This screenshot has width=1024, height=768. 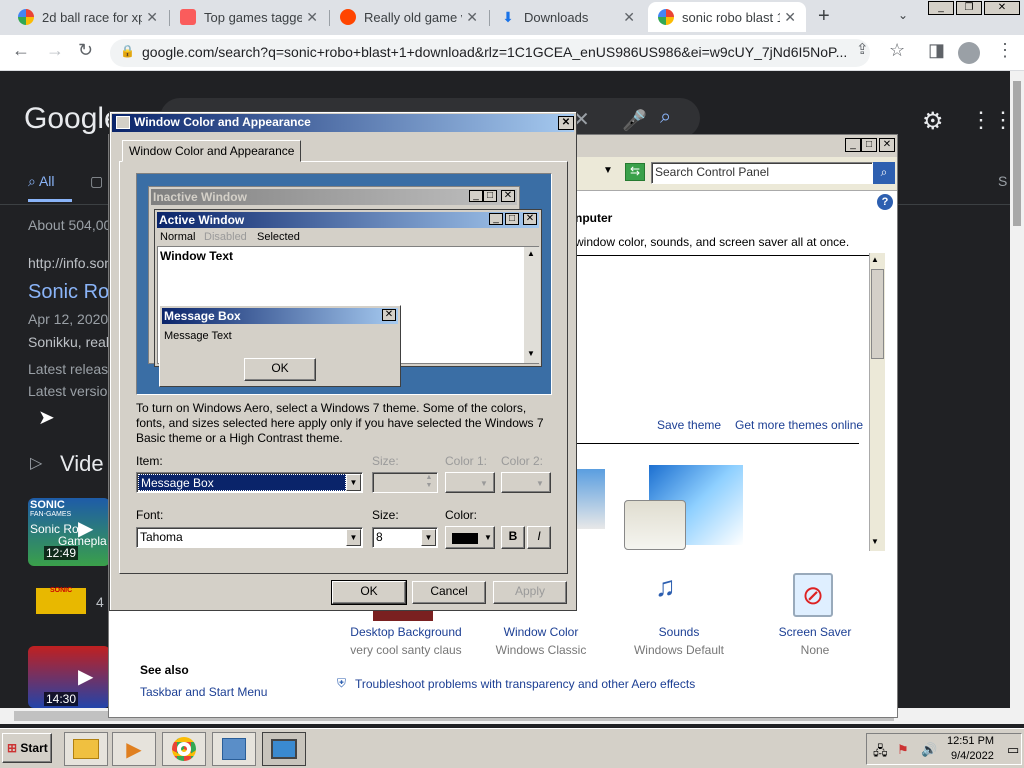 What do you see at coordinates (212, 151) in the screenshot?
I see `tab-window-color: Window Color and Appearance` at bounding box center [212, 151].